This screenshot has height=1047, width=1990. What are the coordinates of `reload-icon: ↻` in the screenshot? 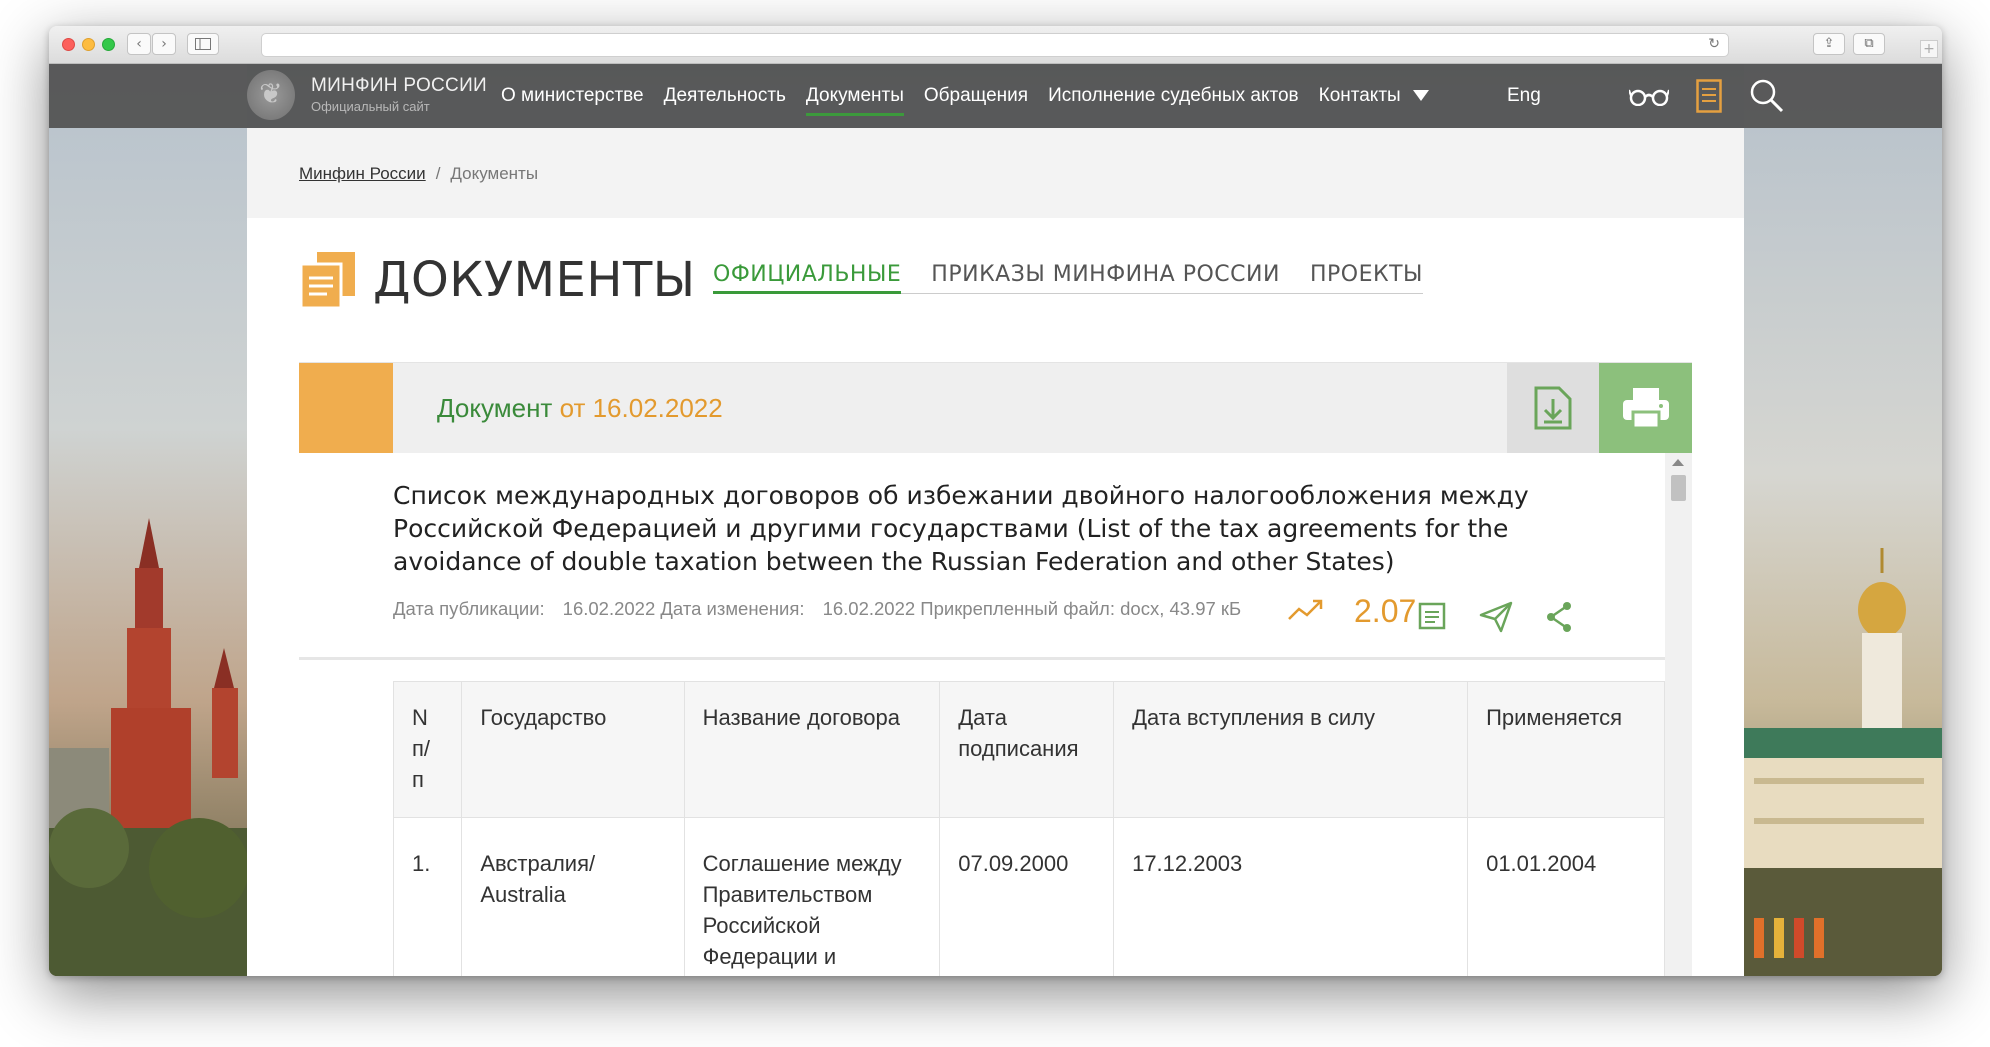 It's located at (1714, 44).